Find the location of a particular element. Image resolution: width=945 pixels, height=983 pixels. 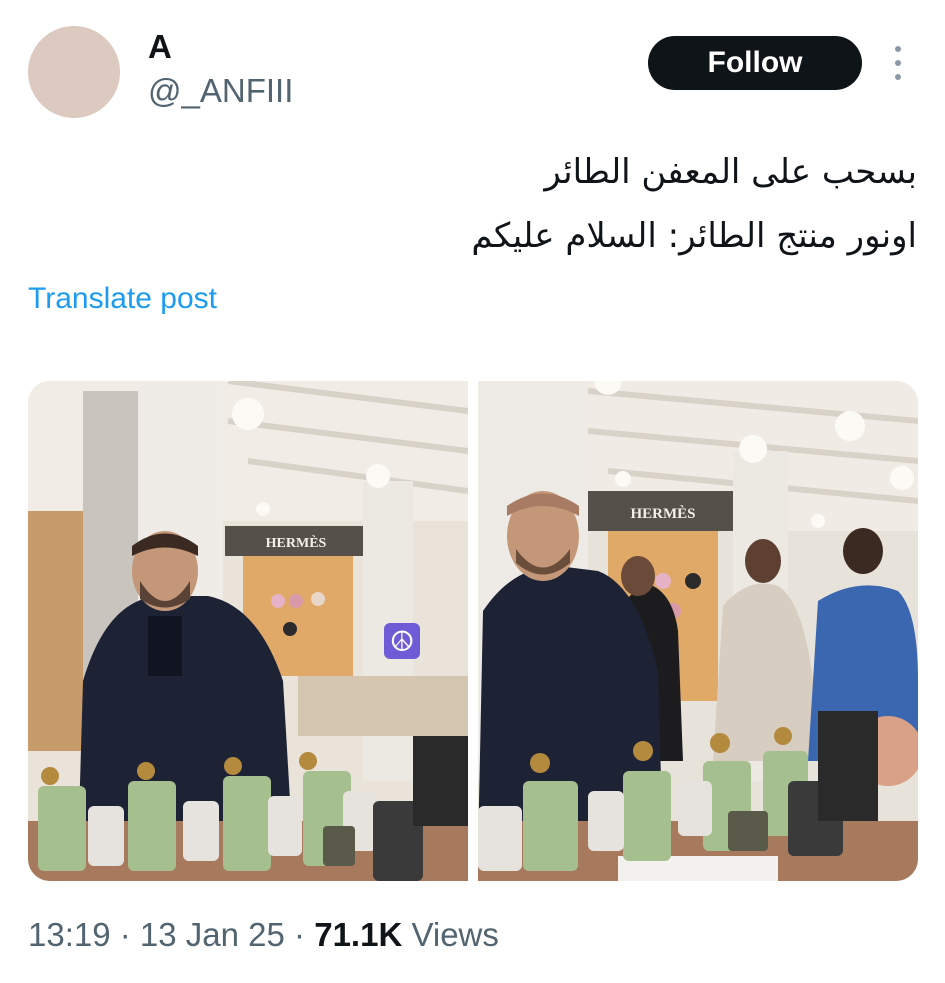

translate-post-link: Translate post is located at coordinates (122, 299).